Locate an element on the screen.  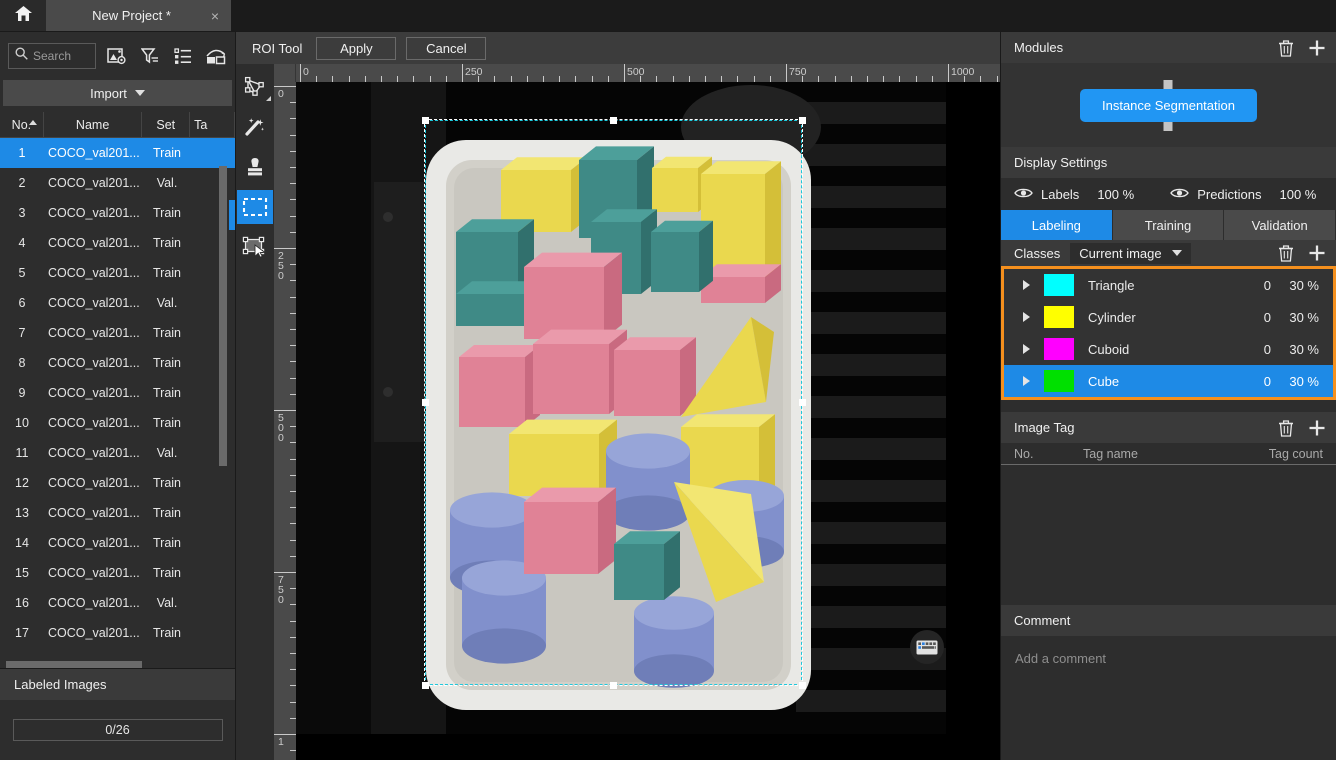
class-row-cylinder: Cylinder 0 30 % is located at coordinates (1168, 317).